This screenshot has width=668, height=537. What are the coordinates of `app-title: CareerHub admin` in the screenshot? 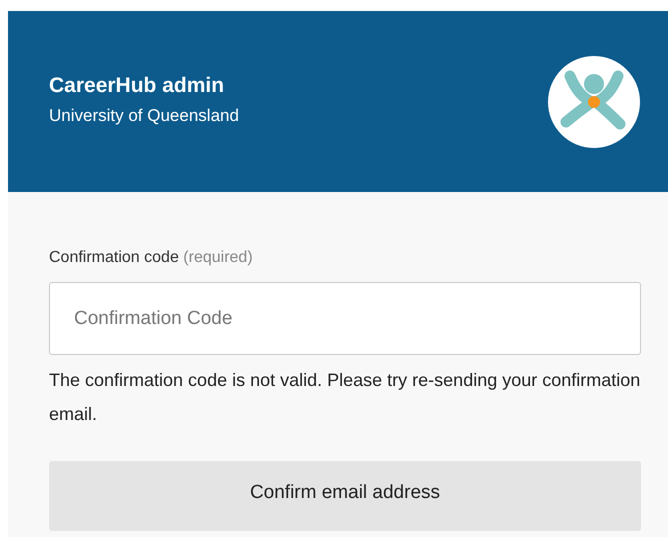 It's located at (137, 85).